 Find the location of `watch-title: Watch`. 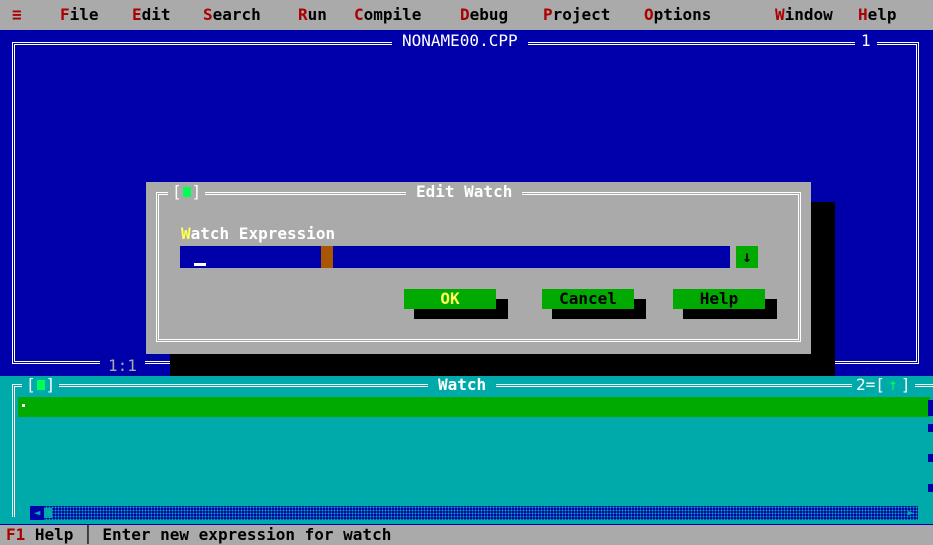

watch-title: Watch is located at coordinates (462, 385).